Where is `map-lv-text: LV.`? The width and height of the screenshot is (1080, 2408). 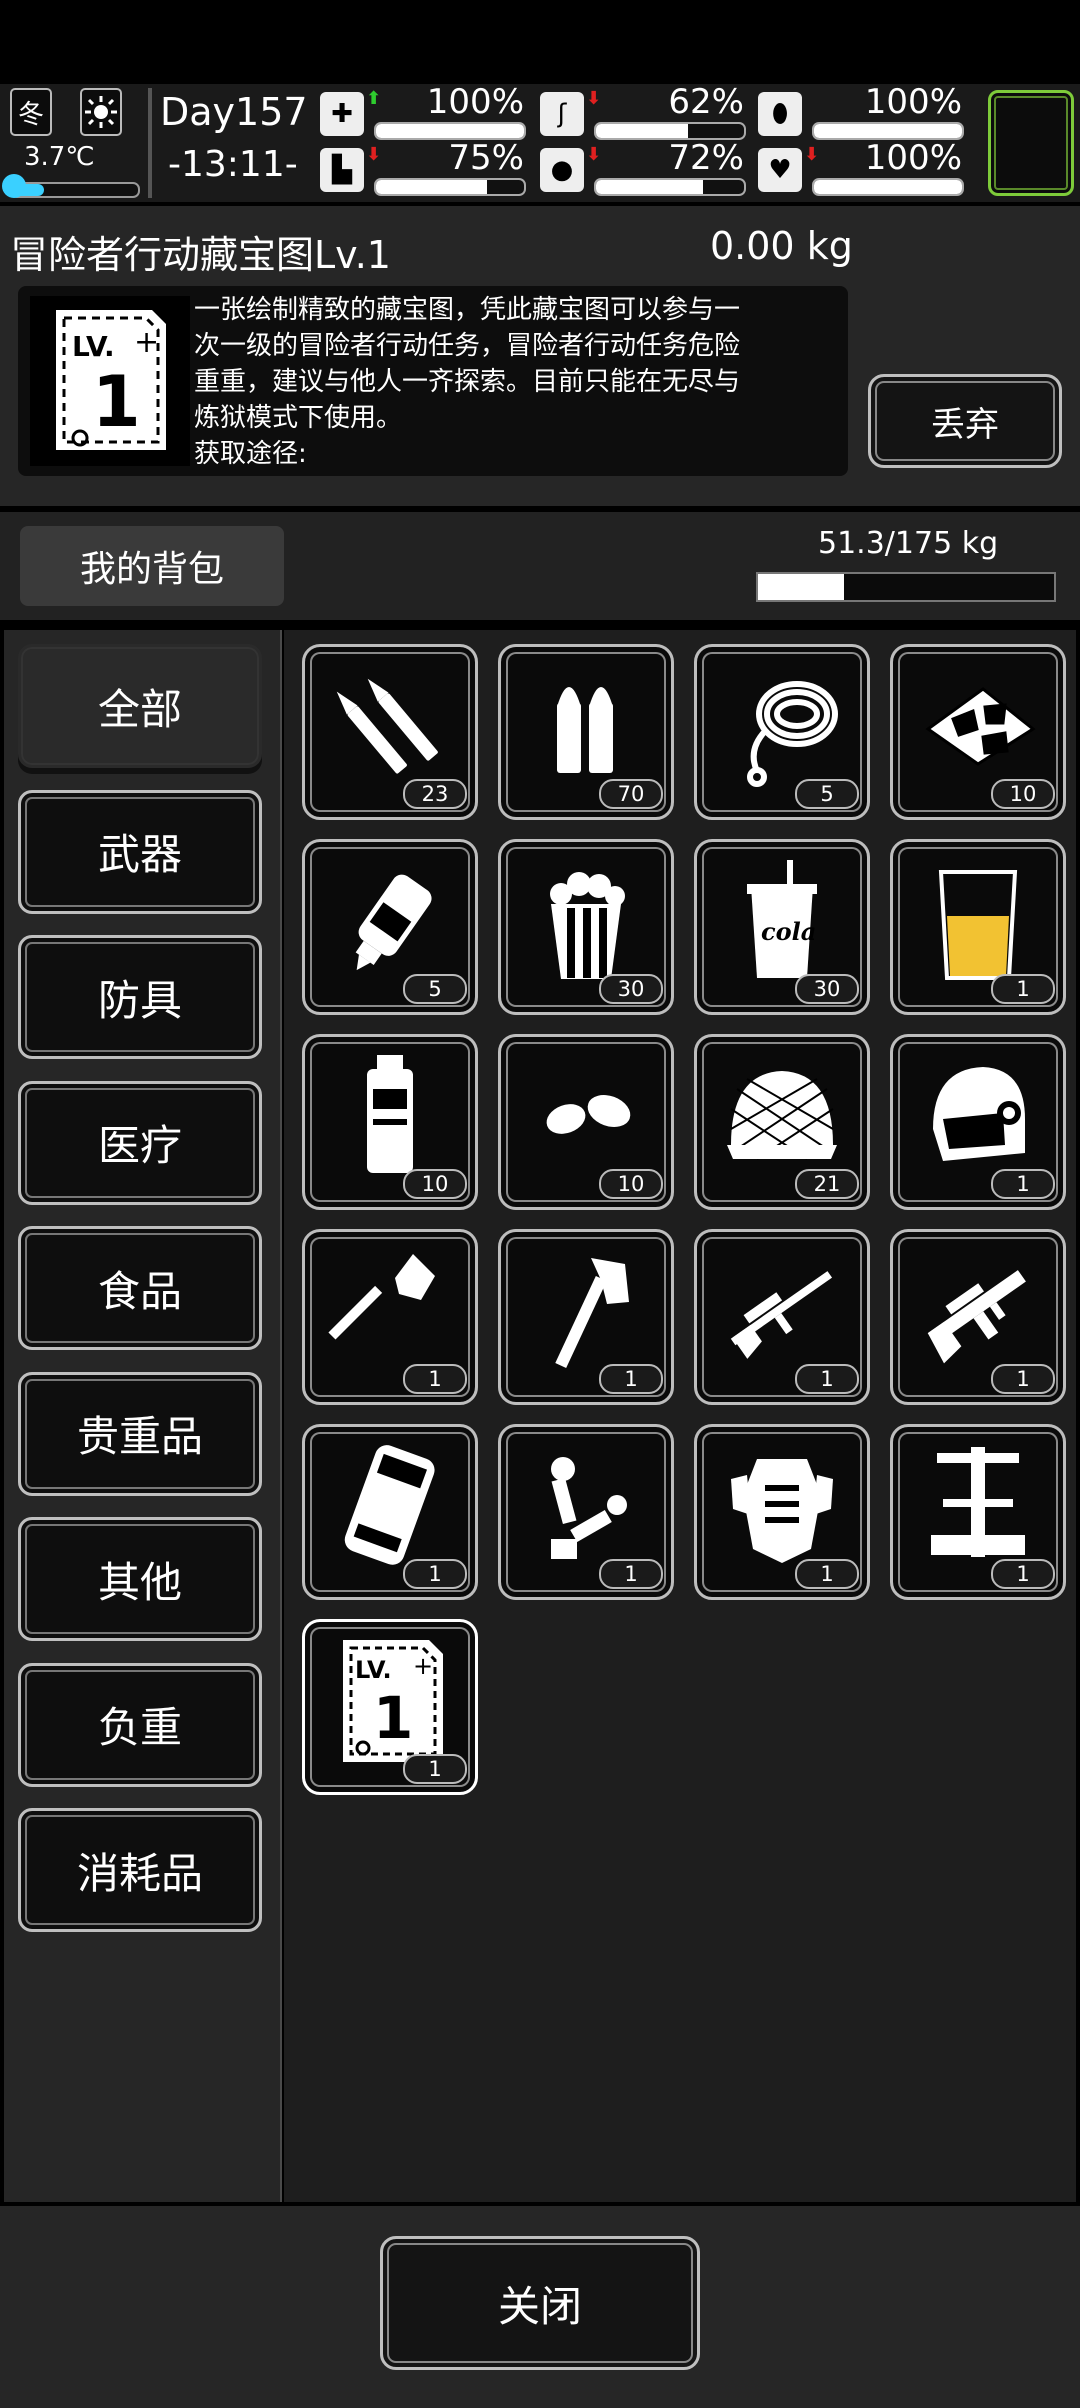
map-lv-text: LV. is located at coordinates (93, 346).